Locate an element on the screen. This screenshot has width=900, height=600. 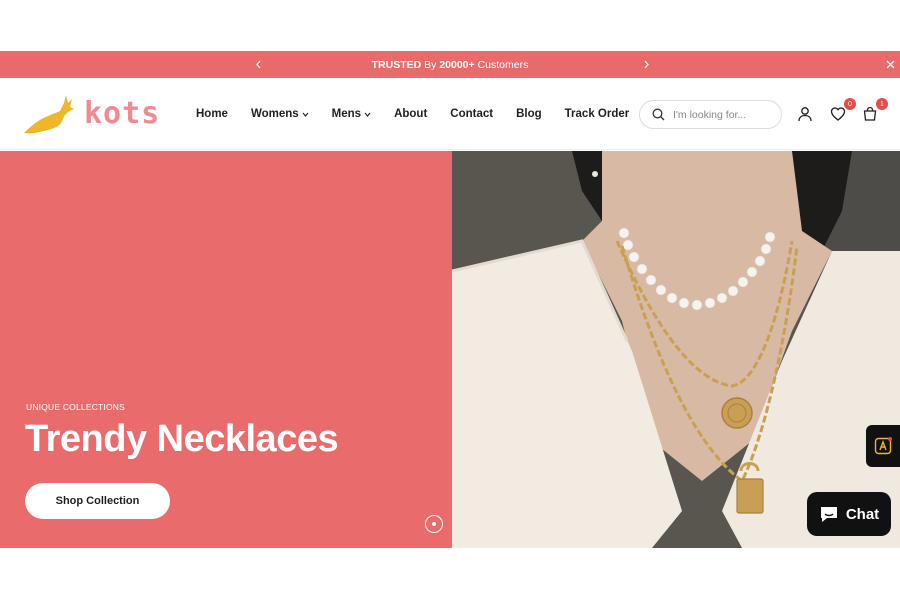
cart-count-badge: 1 is located at coordinates (882, 104).